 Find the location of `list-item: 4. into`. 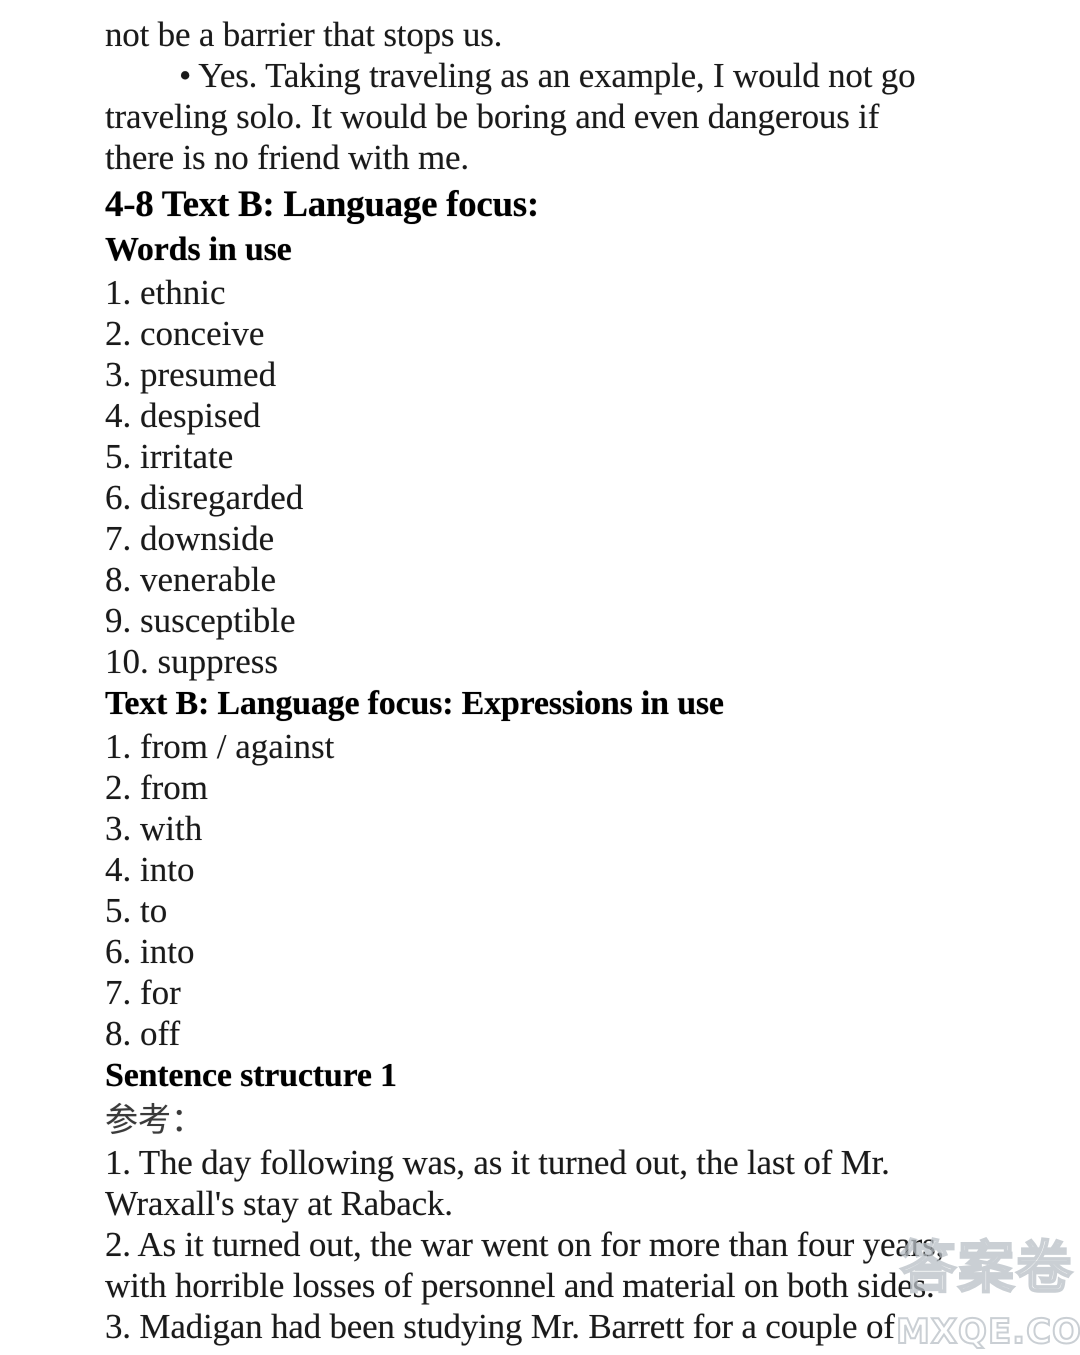

list-item: 4. into is located at coordinates (150, 869).